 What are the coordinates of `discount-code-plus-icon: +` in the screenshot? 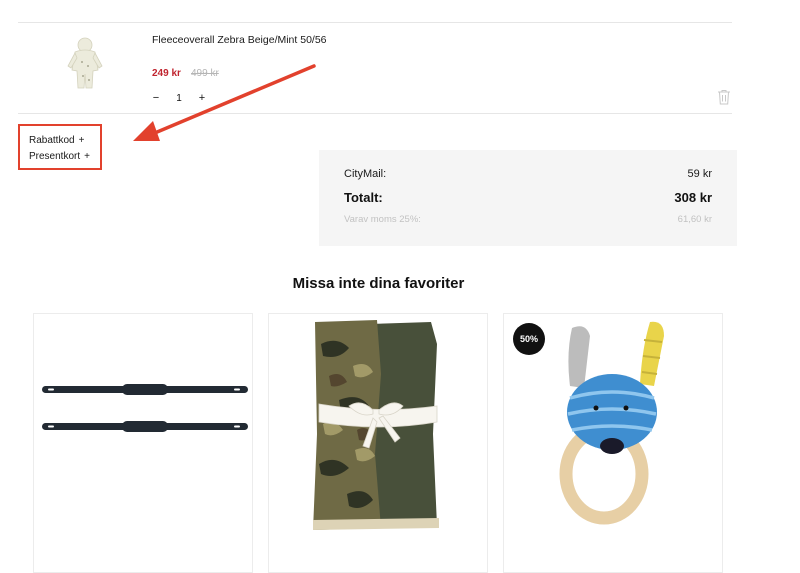 It's located at (81, 140).